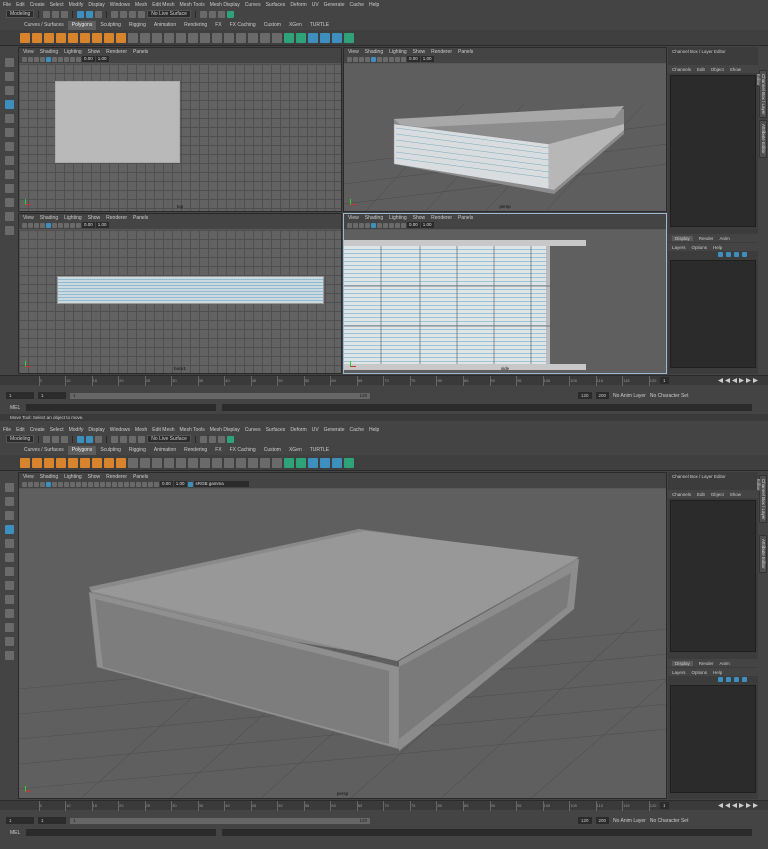  Describe the element at coordinates (220, 820) in the screenshot. I see `range-slider: 1 120` at that location.